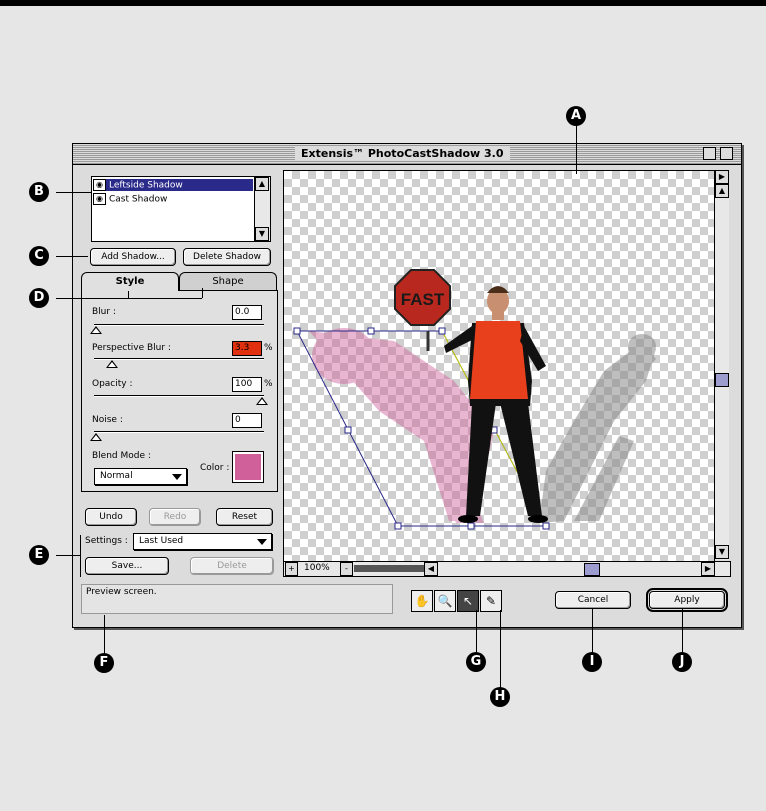 This screenshot has width=766, height=811. What do you see at coordinates (72, 256) in the screenshot?
I see `callout-line-c` at bounding box center [72, 256].